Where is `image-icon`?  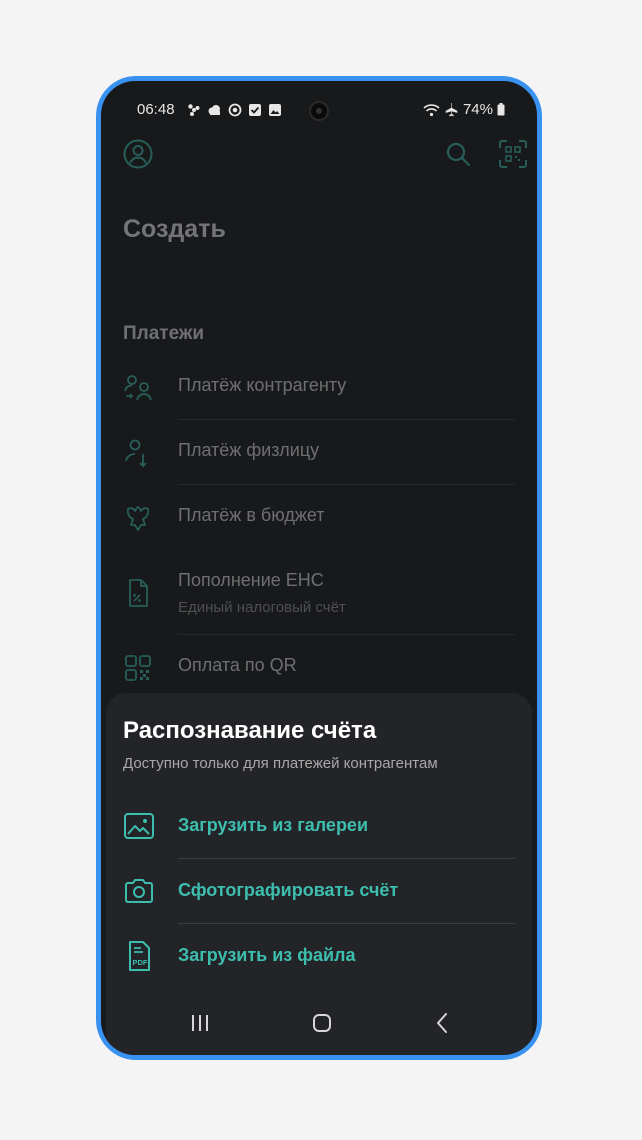 image-icon is located at coordinates (275, 110).